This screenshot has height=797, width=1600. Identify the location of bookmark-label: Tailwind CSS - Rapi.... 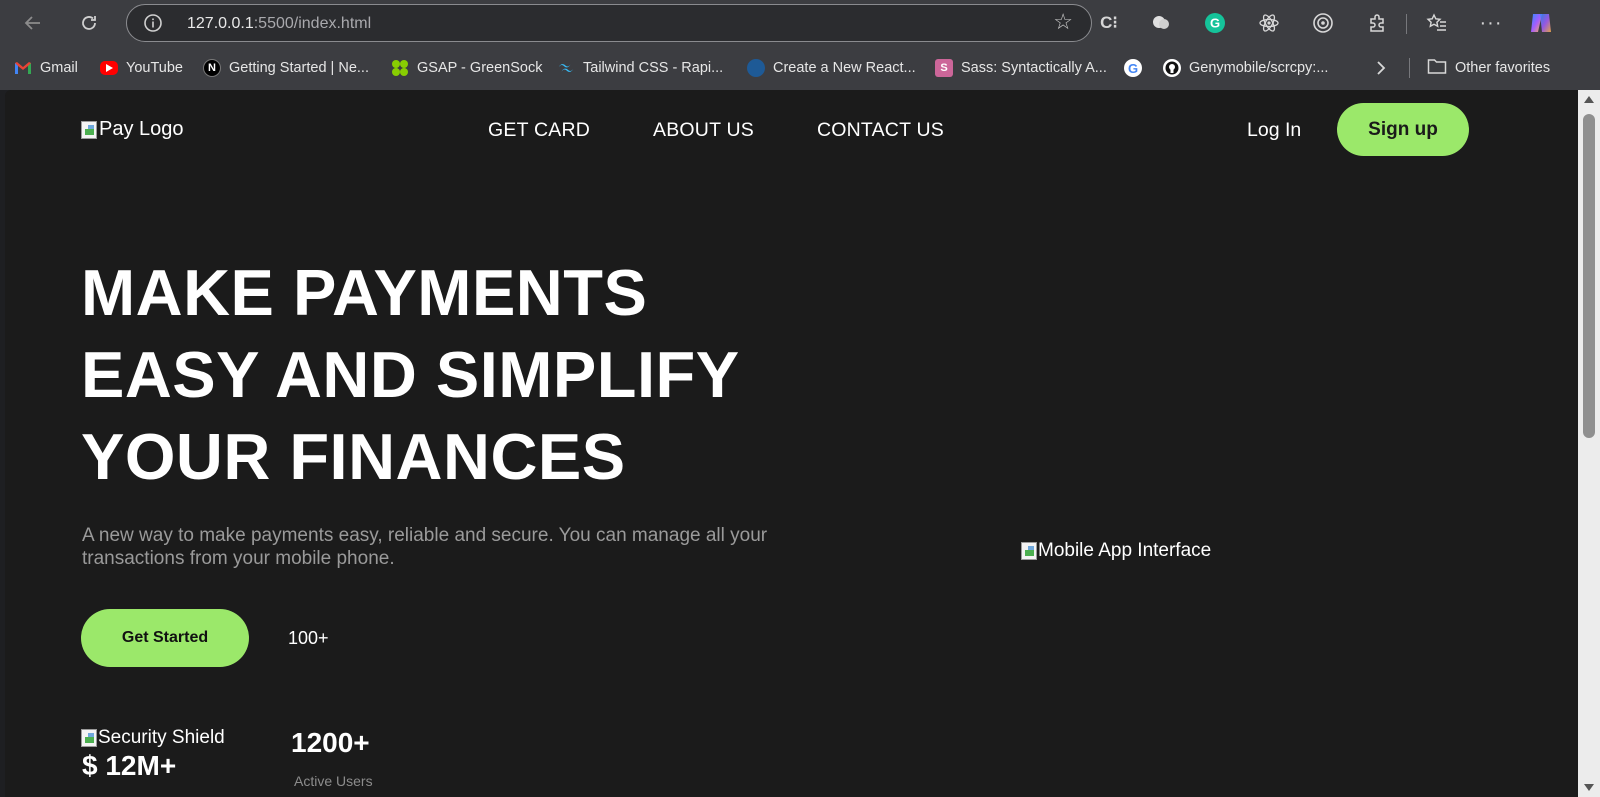
(653, 68).